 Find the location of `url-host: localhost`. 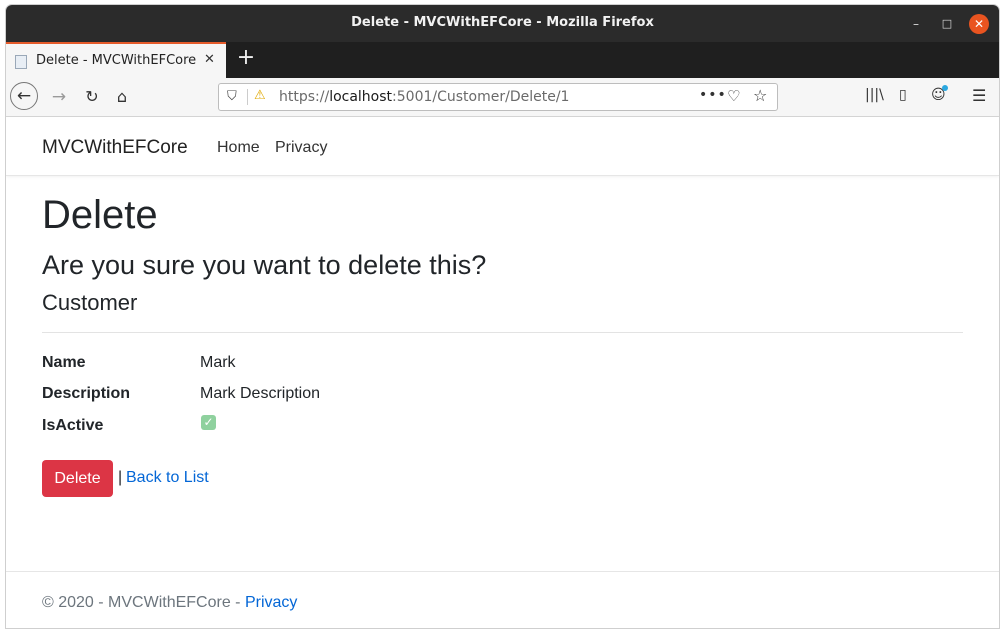

url-host: localhost is located at coordinates (361, 97).